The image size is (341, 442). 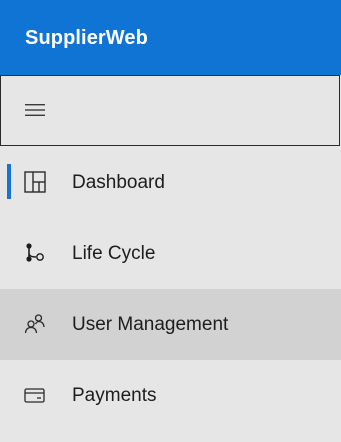 I want to click on lifecycle-icon, so click(x=35, y=252).